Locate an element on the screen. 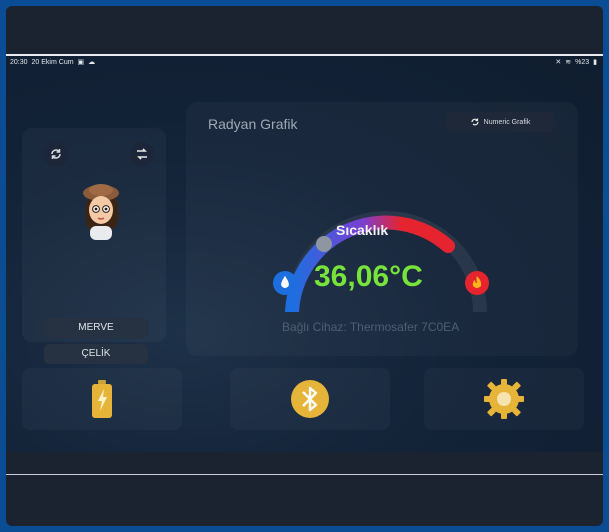 The height and width of the screenshot is (532, 609). first-name-pill: MERVE is located at coordinates (96, 328).